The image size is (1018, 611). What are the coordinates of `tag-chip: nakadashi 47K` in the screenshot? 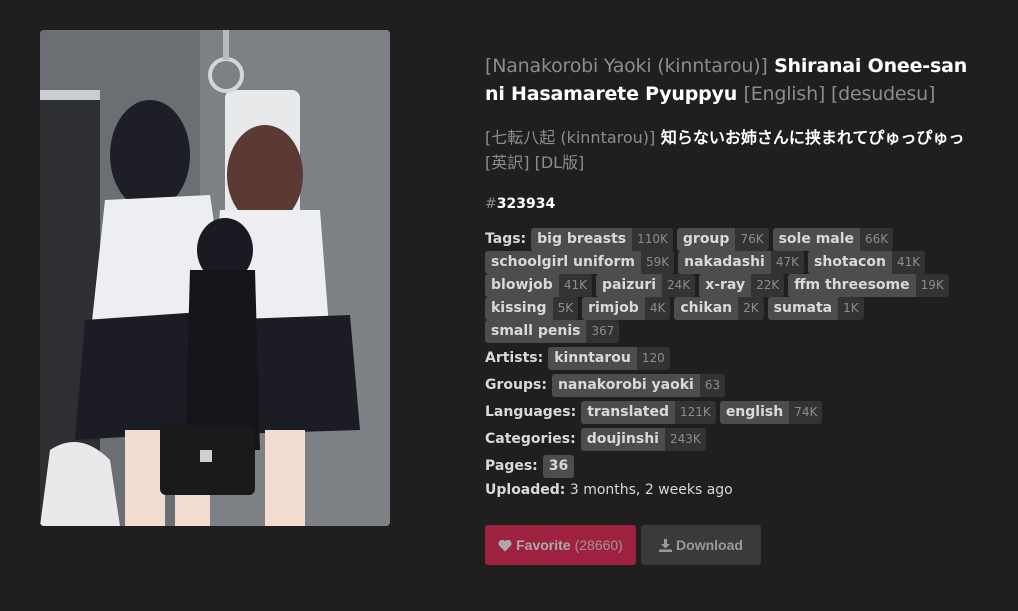 It's located at (741, 262).